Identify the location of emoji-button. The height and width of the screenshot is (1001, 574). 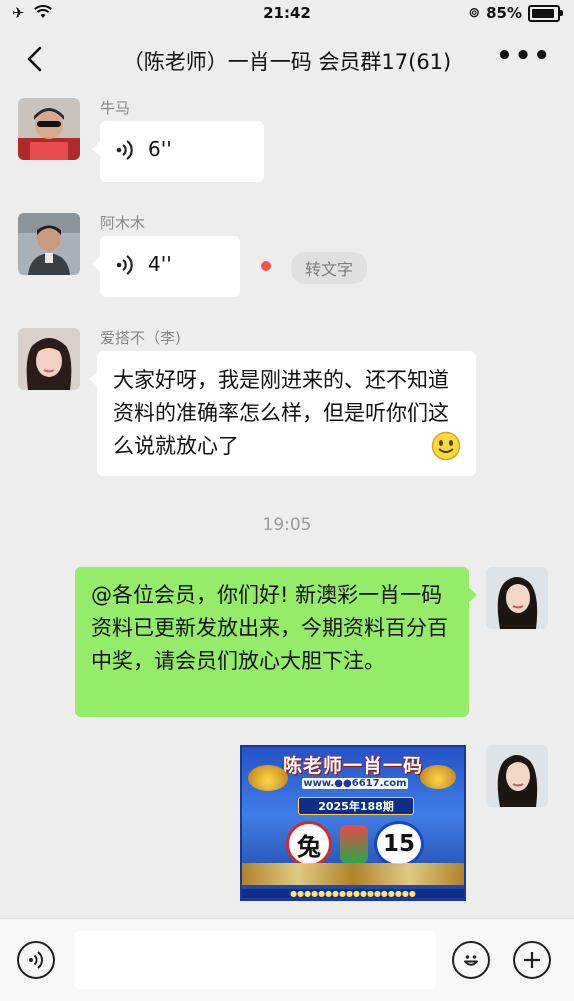
(471, 960).